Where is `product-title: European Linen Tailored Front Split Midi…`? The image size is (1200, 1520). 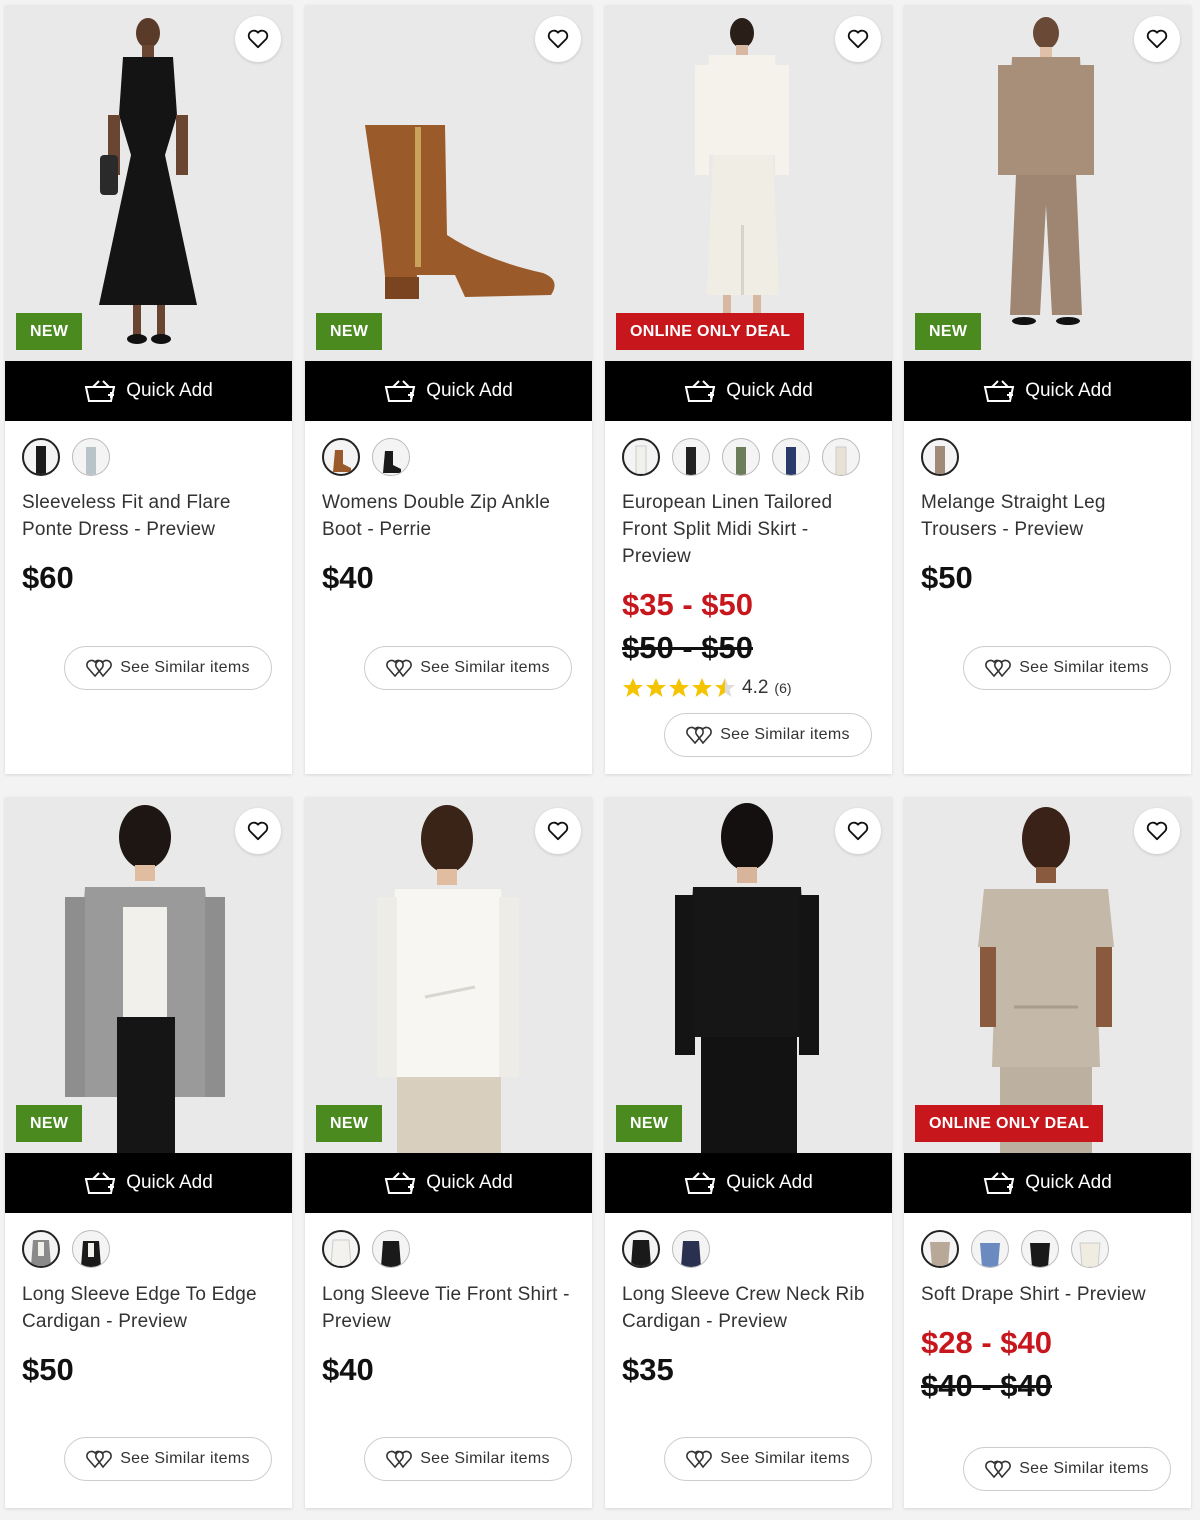 product-title: European Linen Tailored Front Split Midi… is located at coordinates (749, 529).